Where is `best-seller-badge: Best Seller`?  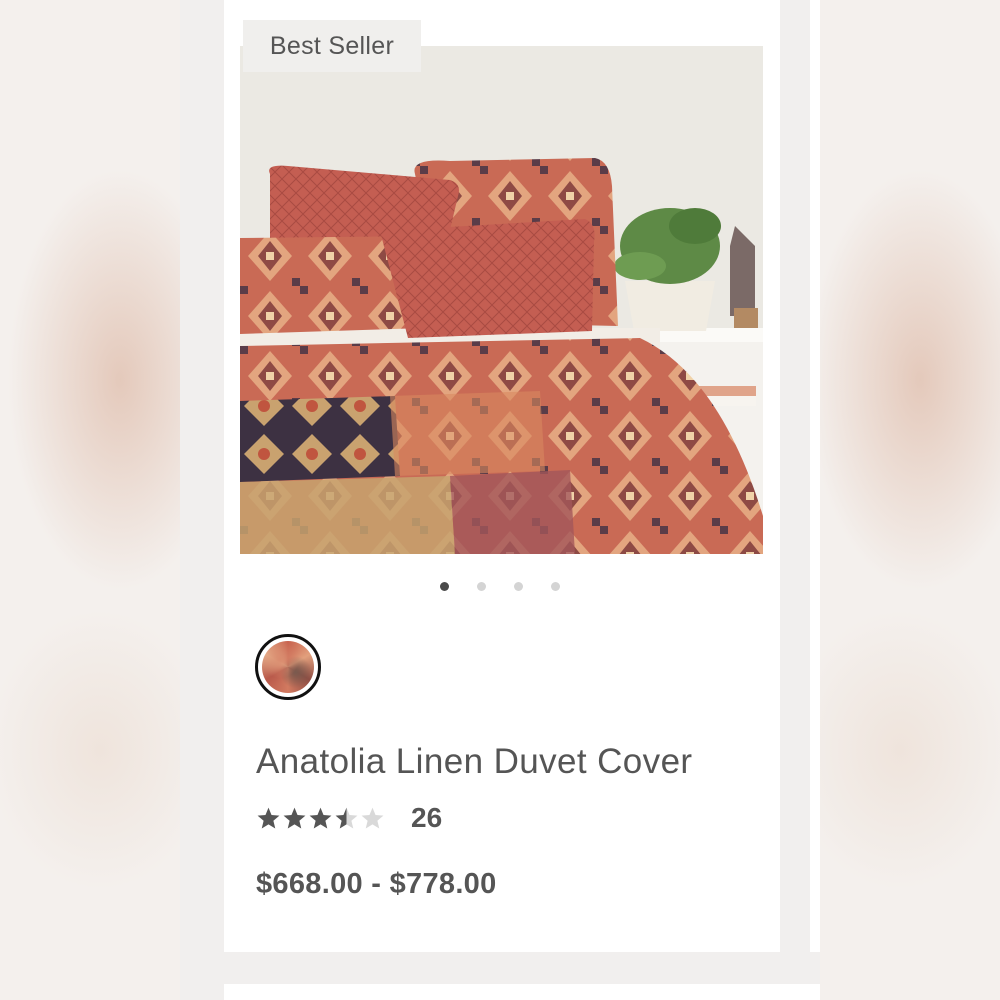
best-seller-badge: Best Seller is located at coordinates (332, 46).